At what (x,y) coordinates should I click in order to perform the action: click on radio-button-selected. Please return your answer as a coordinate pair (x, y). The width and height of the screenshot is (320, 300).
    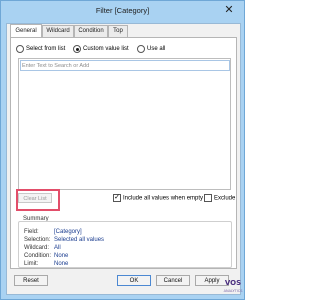
    Looking at the image, I should click on (77, 49).